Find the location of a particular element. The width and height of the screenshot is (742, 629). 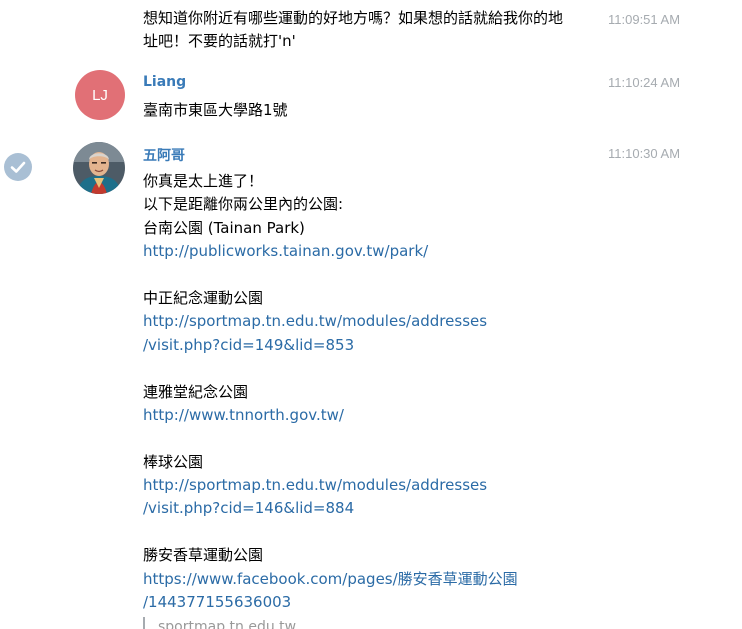

park-link: http://www.tnnorth.gov.tw/ is located at coordinates (370, 415).